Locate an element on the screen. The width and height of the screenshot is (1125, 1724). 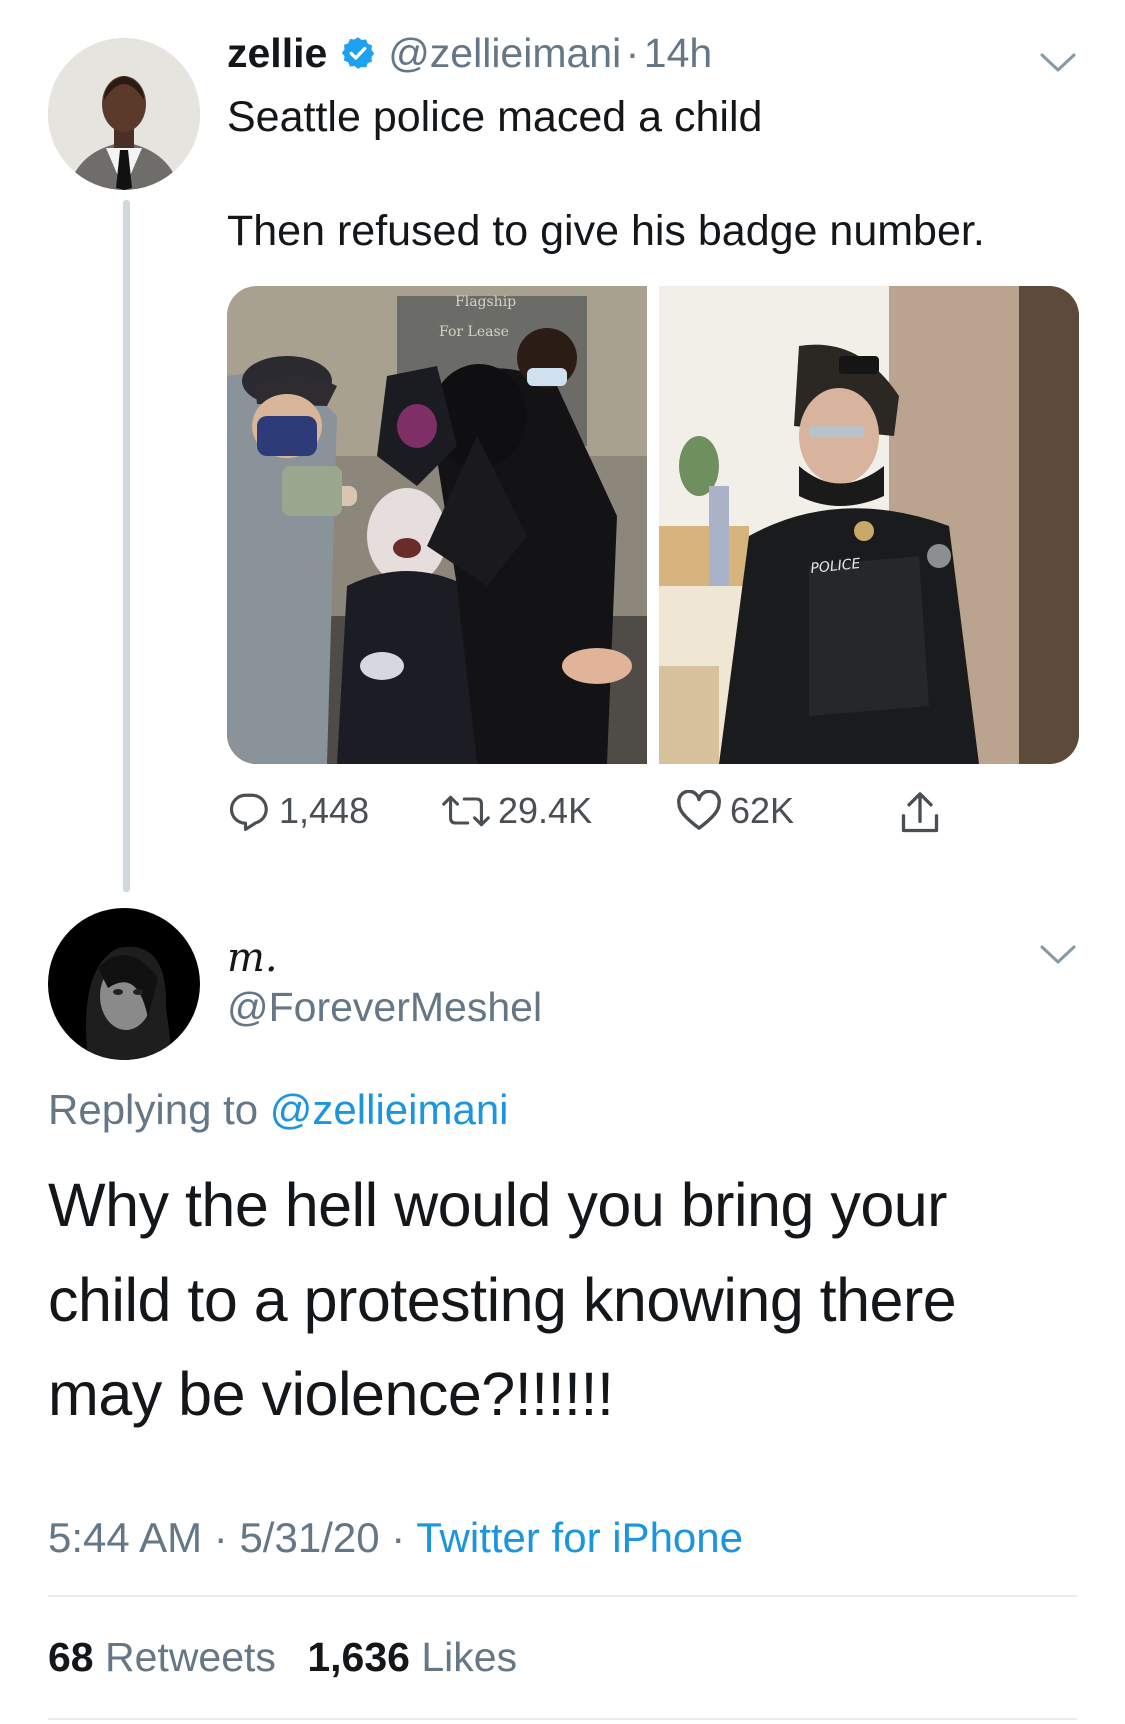
retweets-count: 68 is located at coordinates (71, 1657).